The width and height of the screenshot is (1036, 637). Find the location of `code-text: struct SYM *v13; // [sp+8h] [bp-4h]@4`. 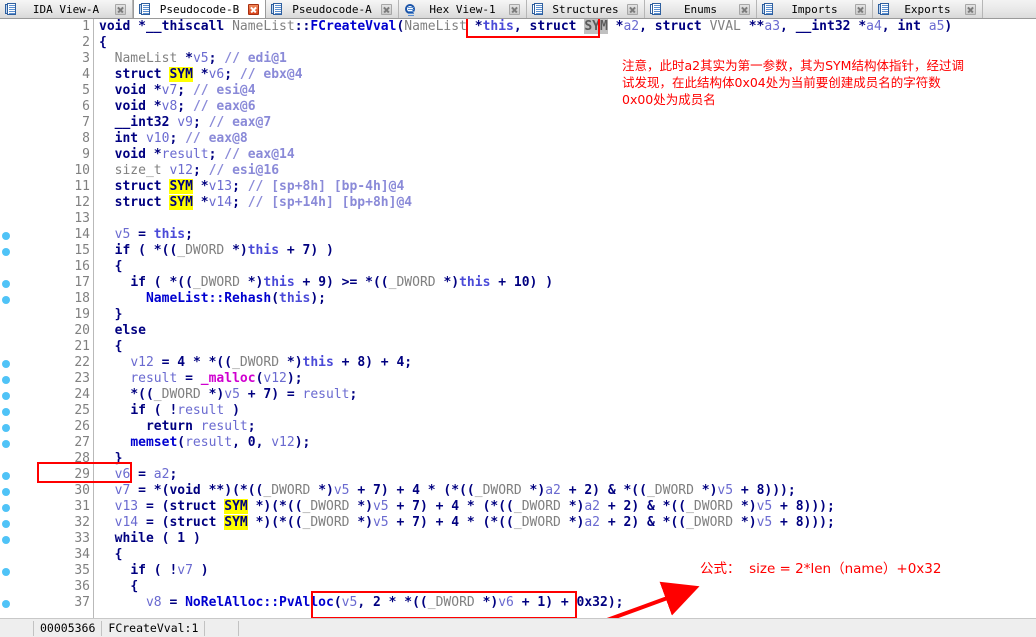

code-text: struct SYM *v13; // [sp+8h] [bp-4h]@4 is located at coordinates (251, 187).